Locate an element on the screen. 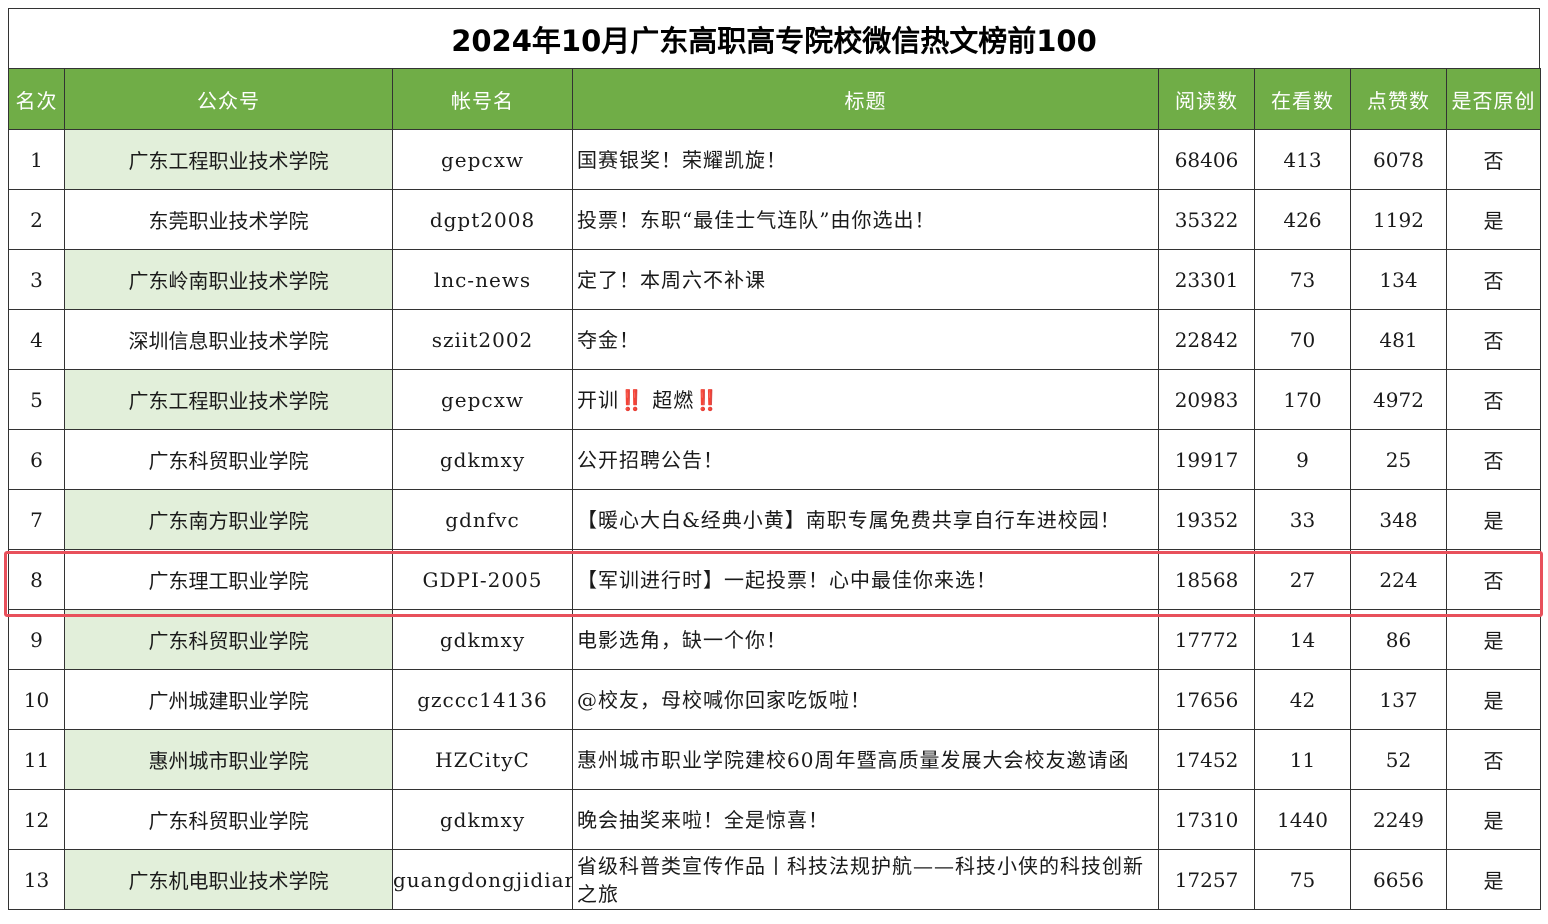 The height and width of the screenshot is (924, 1548). cell-account-id: HZCityC is located at coordinates (482, 759).